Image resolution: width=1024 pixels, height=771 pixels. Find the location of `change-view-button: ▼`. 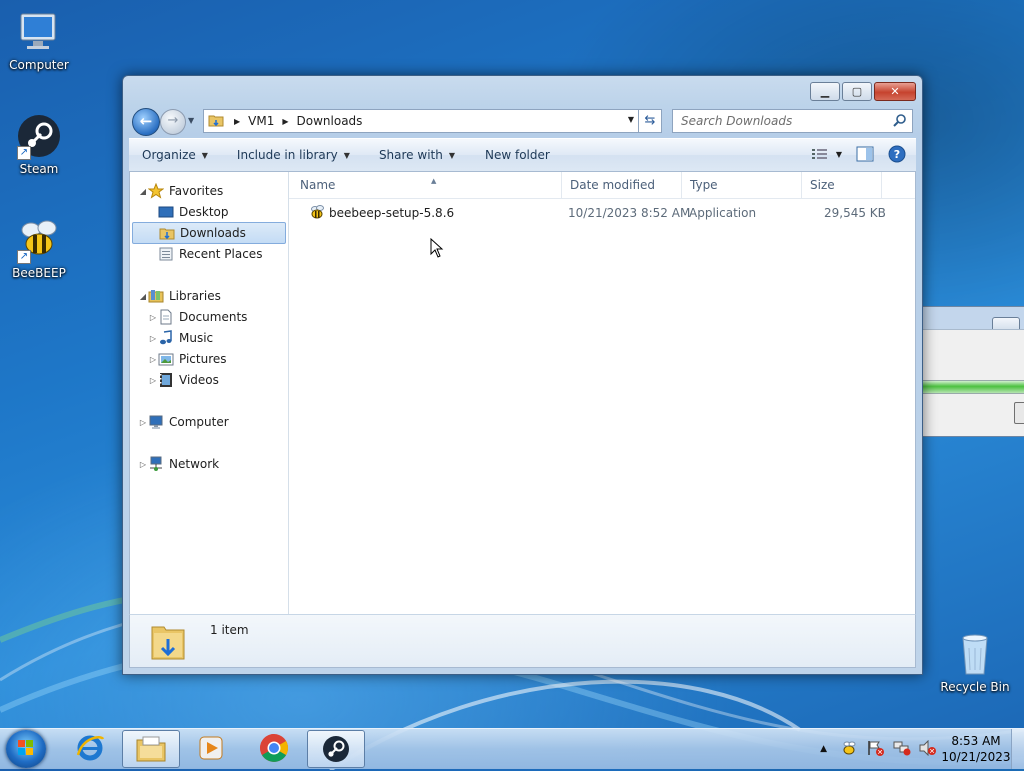

change-view-button: ▼ is located at coordinates (826, 154).